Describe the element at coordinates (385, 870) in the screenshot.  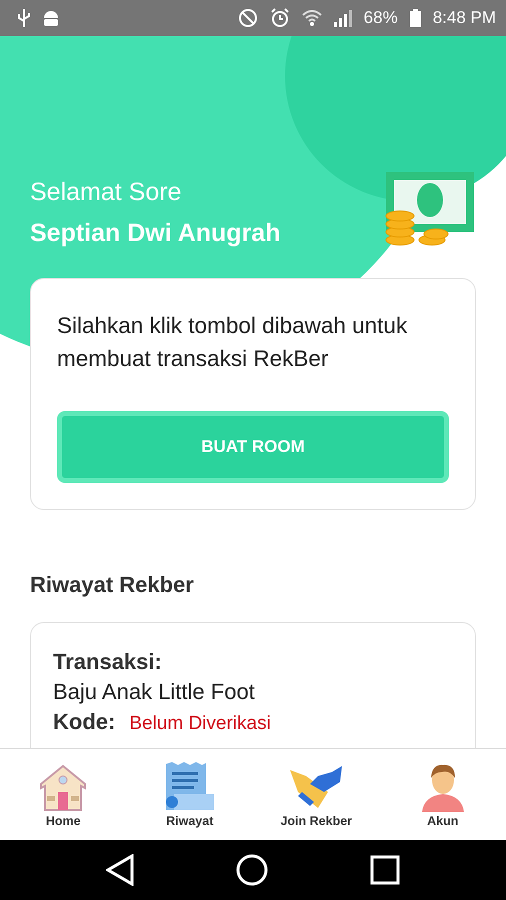
I see `recents-icon` at that location.